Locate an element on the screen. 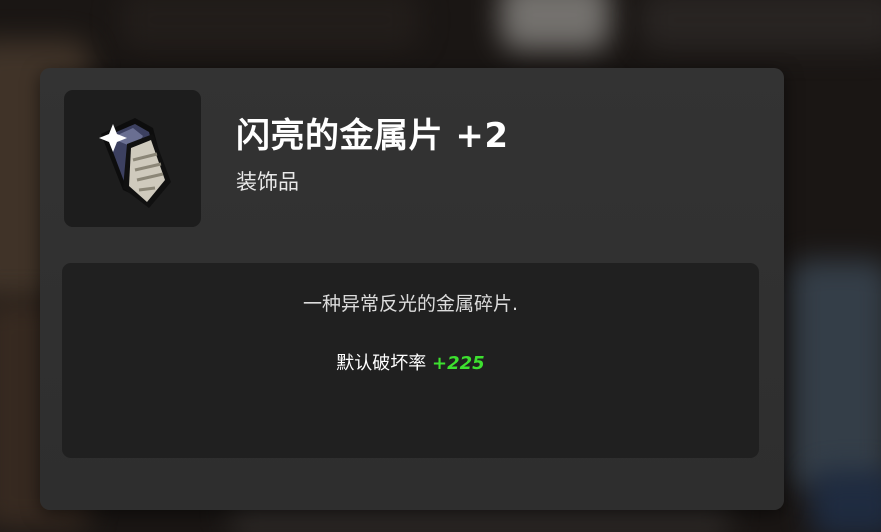  stat-value: +225 is located at coordinates (458, 363).